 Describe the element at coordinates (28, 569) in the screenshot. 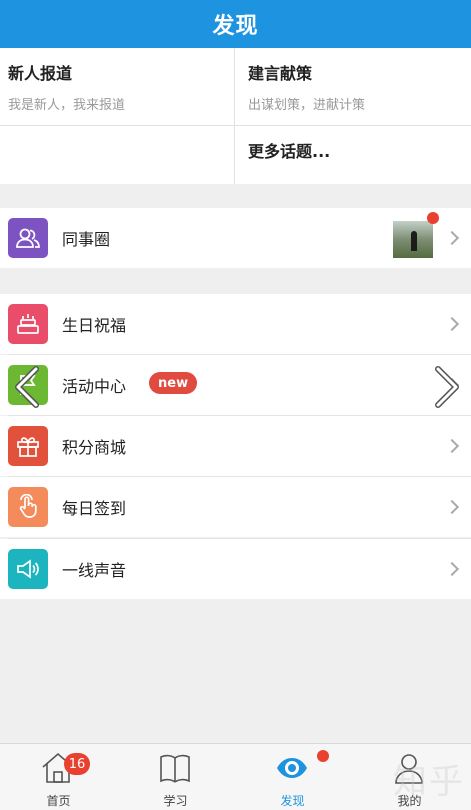

I see `speaker-icon` at that location.